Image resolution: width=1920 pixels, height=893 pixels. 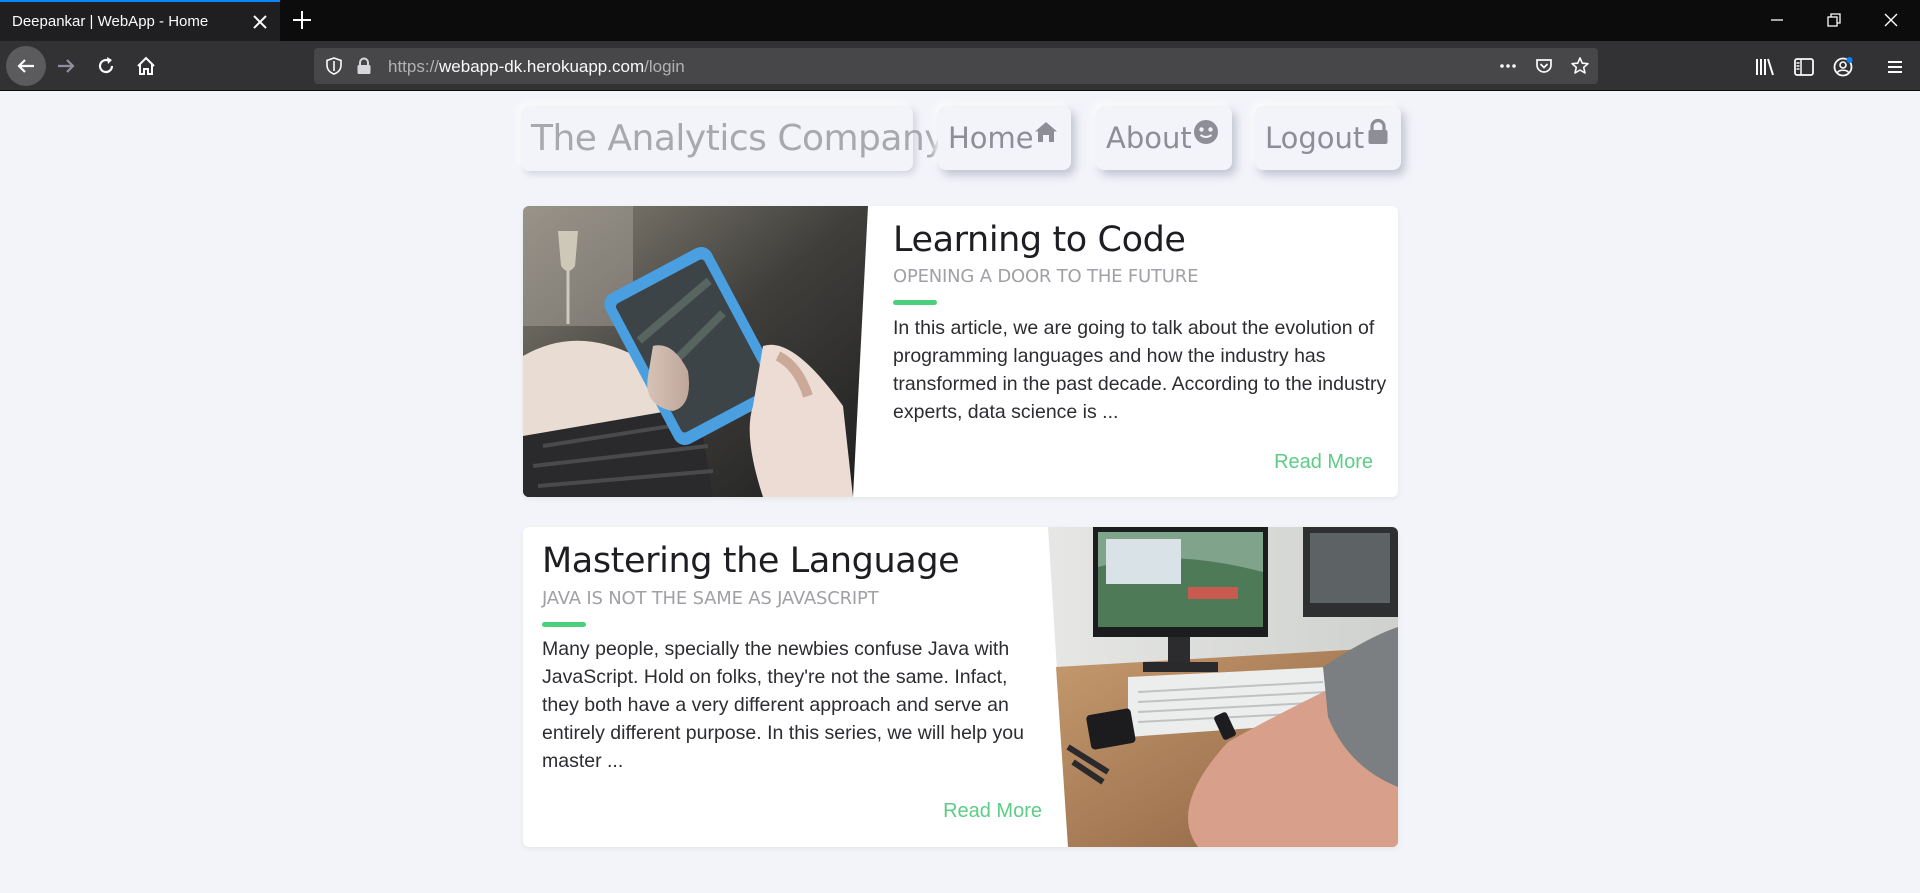 I want to click on url-text: https://webapp-dk.herokuapp.com/login, so click(x=536, y=67).